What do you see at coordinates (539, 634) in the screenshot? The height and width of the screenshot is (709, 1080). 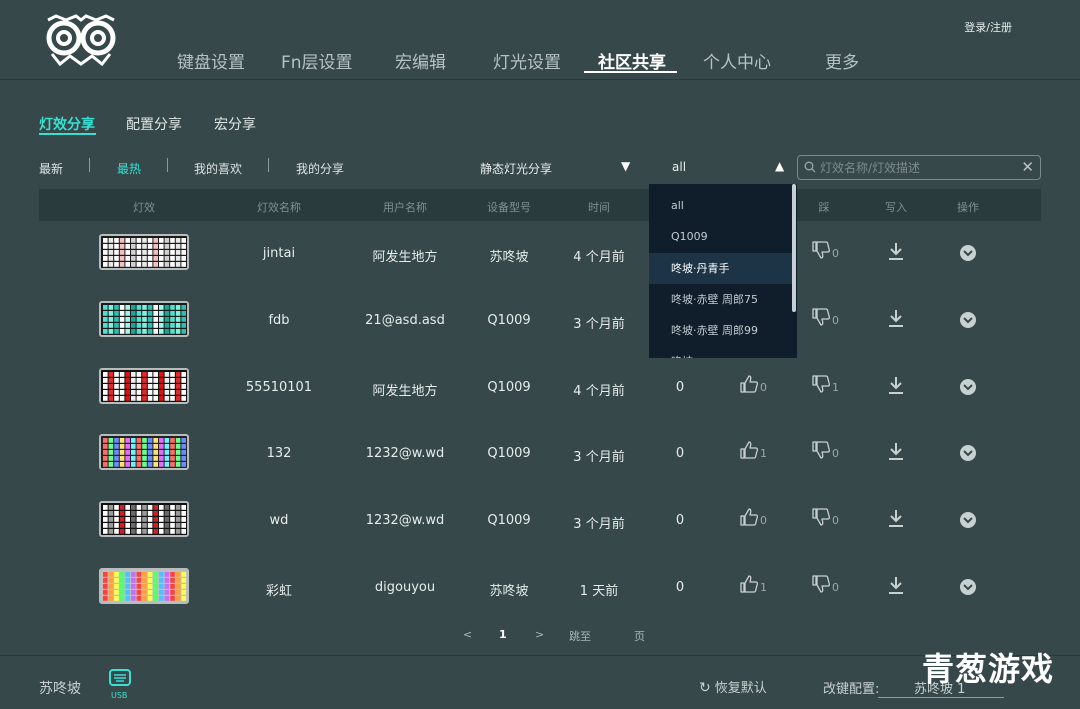 I see `next-page-button: >` at bounding box center [539, 634].